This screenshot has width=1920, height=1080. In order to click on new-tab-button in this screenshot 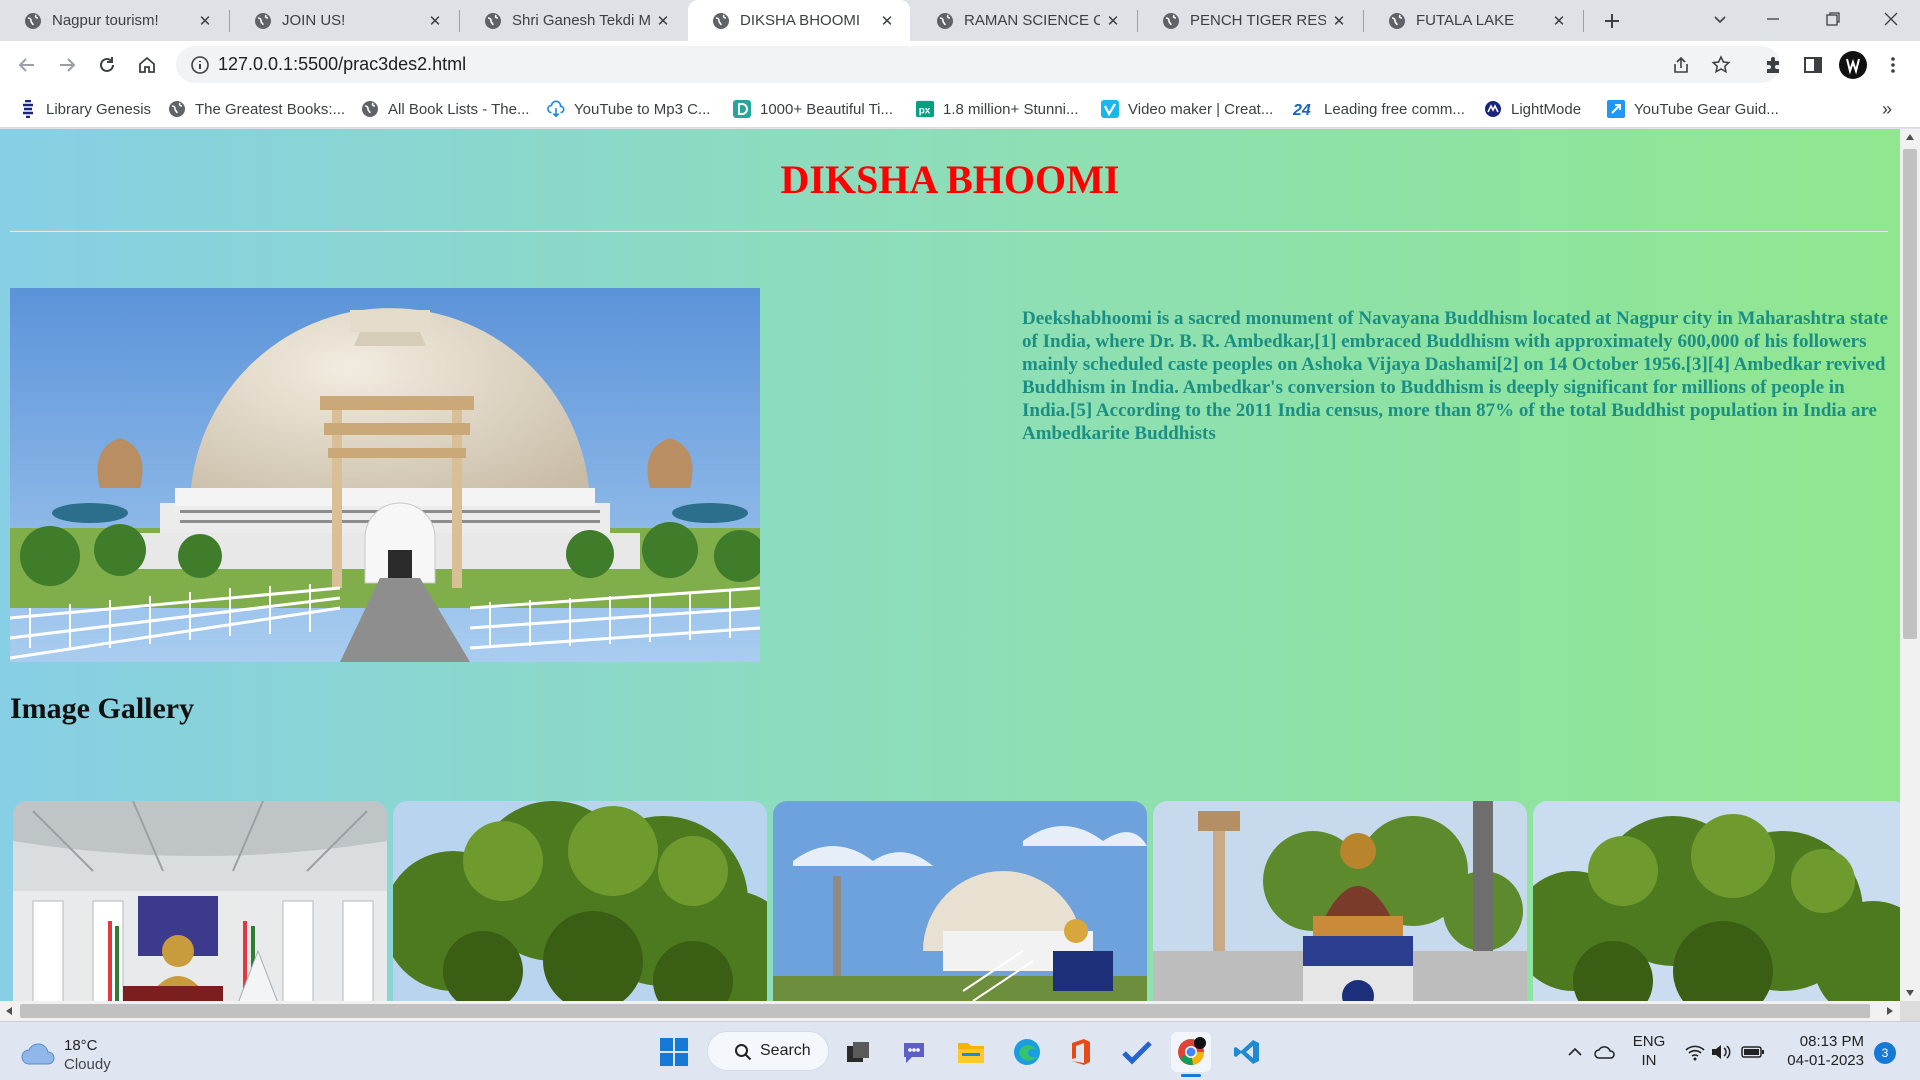, I will do `click(1612, 21)`.